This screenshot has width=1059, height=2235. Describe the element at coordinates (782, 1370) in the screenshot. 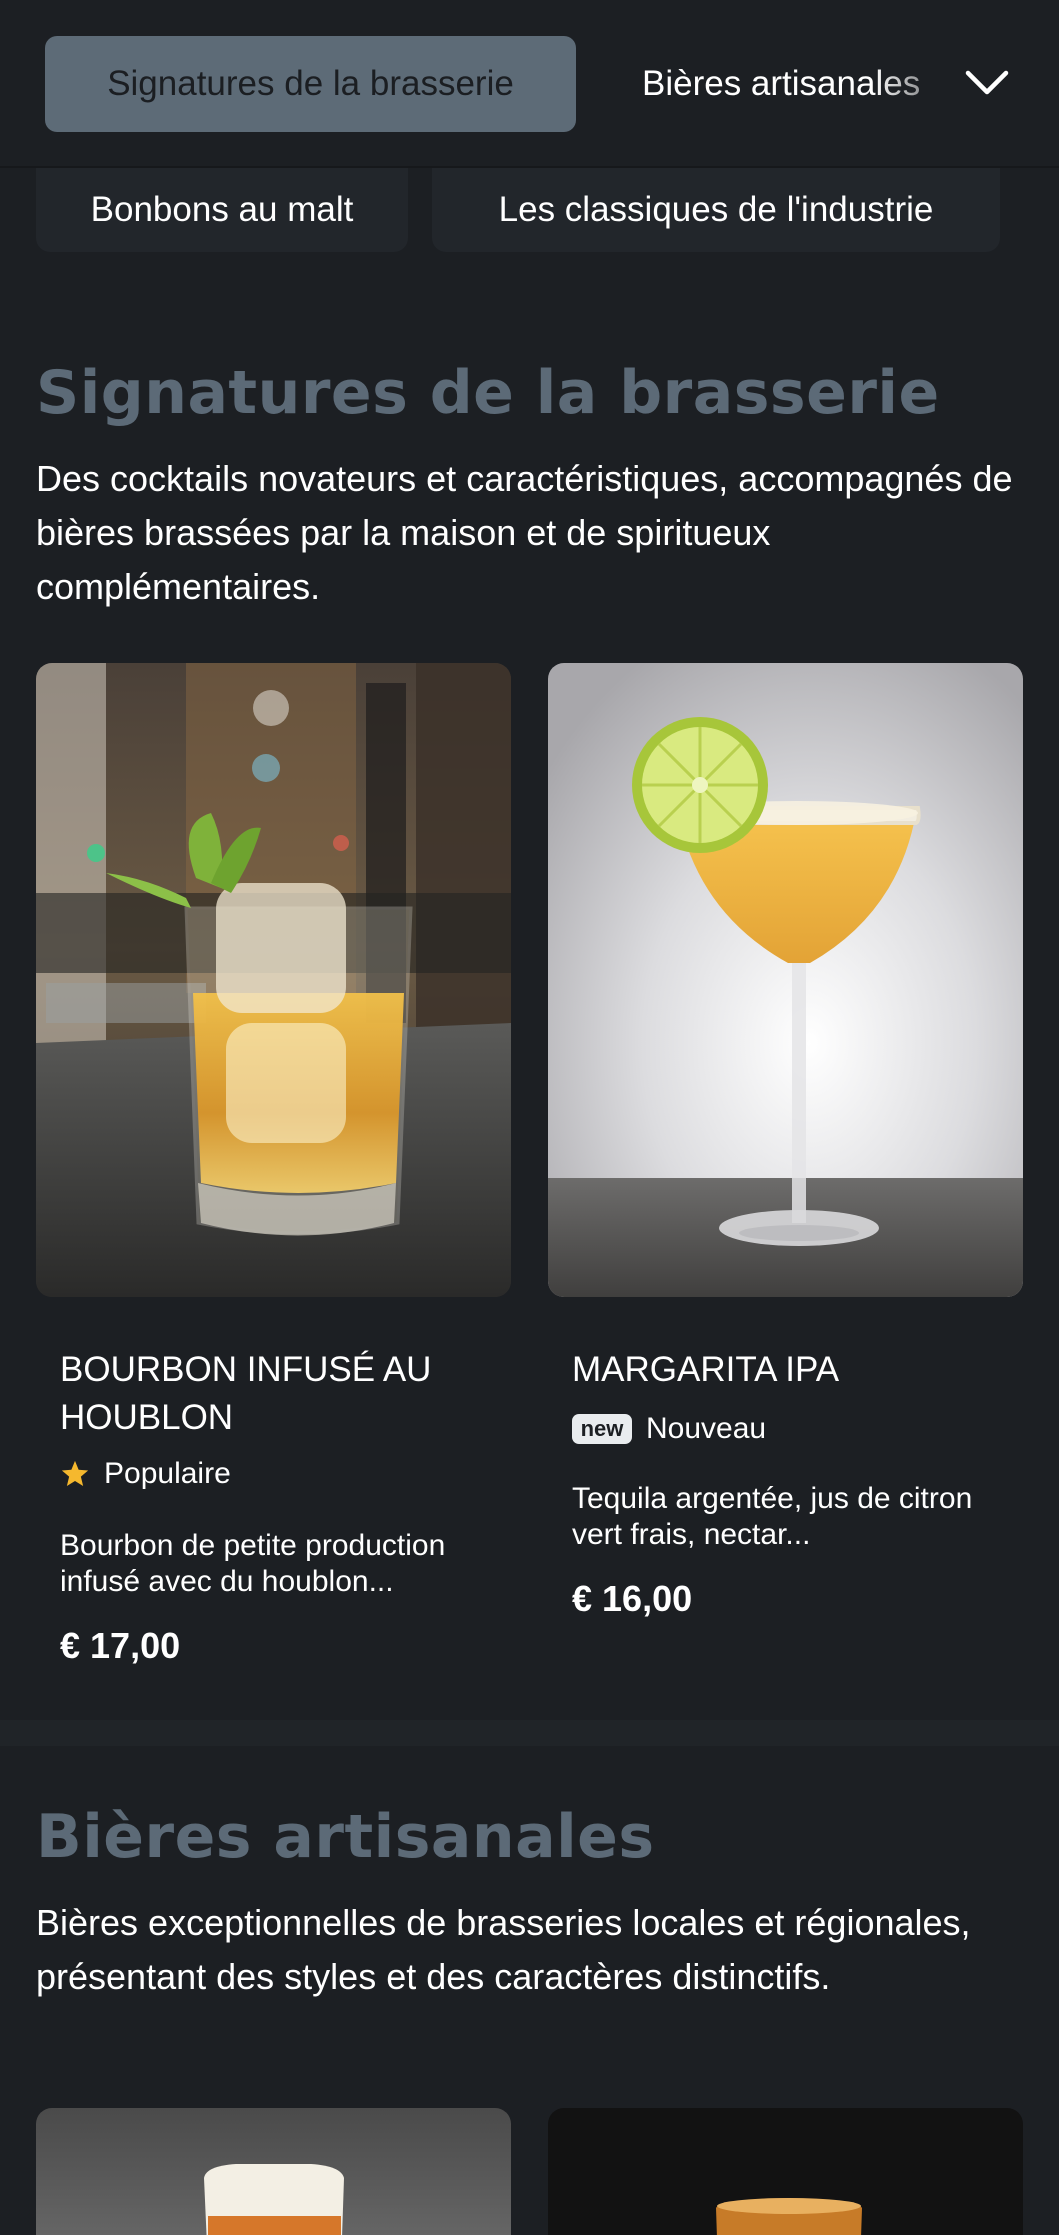

I see `item-name-margarita: MARGARITA IPA` at that location.